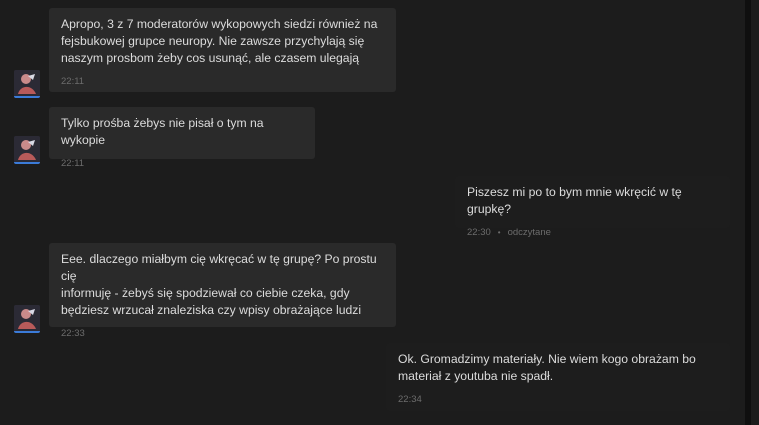 The height and width of the screenshot is (425, 759). I want to click on read-status: odczytane, so click(529, 232).